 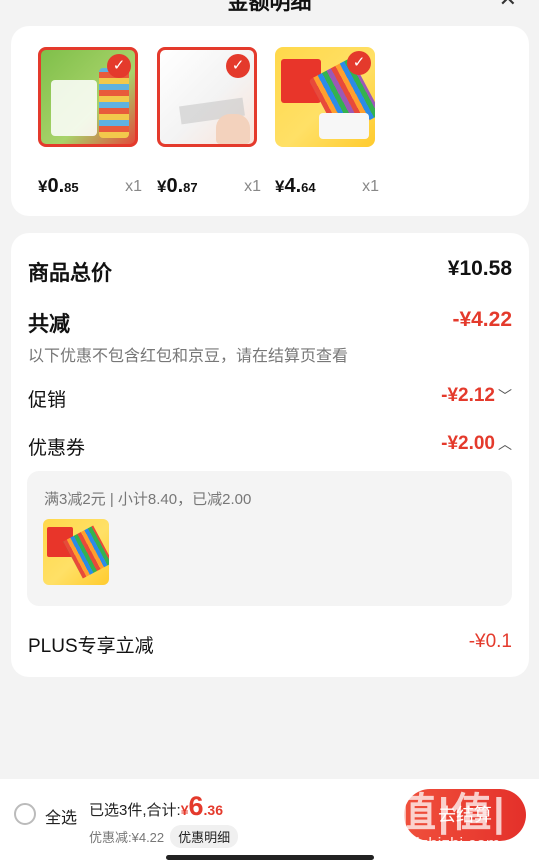 I want to click on chevron-up-icon: ︿, so click(x=505, y=444).